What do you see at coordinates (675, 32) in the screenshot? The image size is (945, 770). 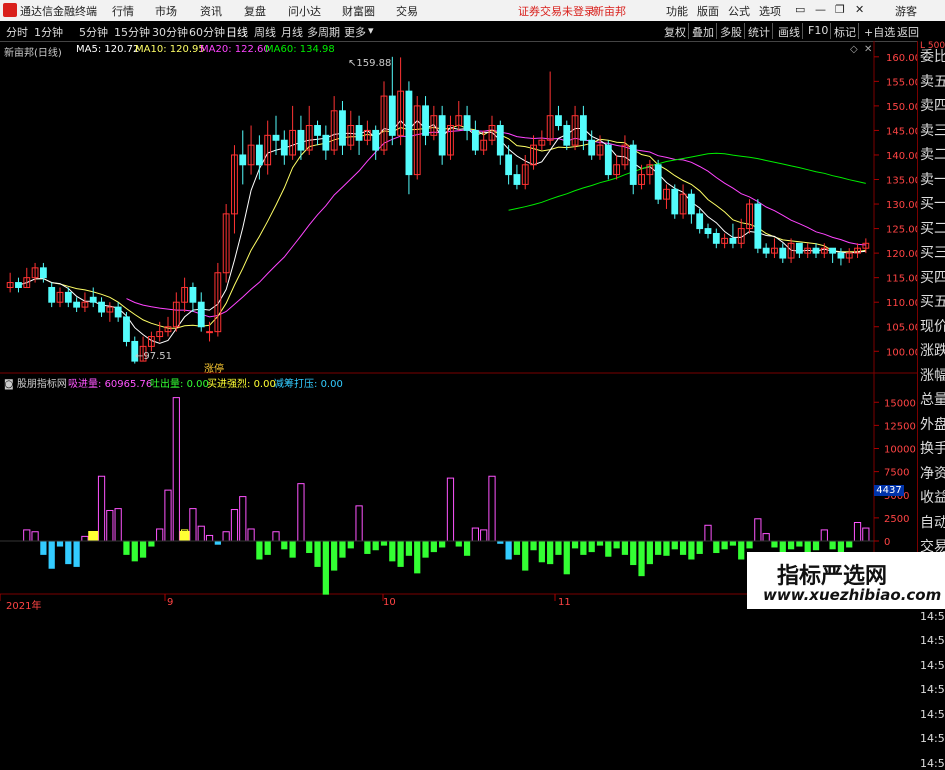 I see `tool-fuquan: 复权` at bounding box center [675, 32].